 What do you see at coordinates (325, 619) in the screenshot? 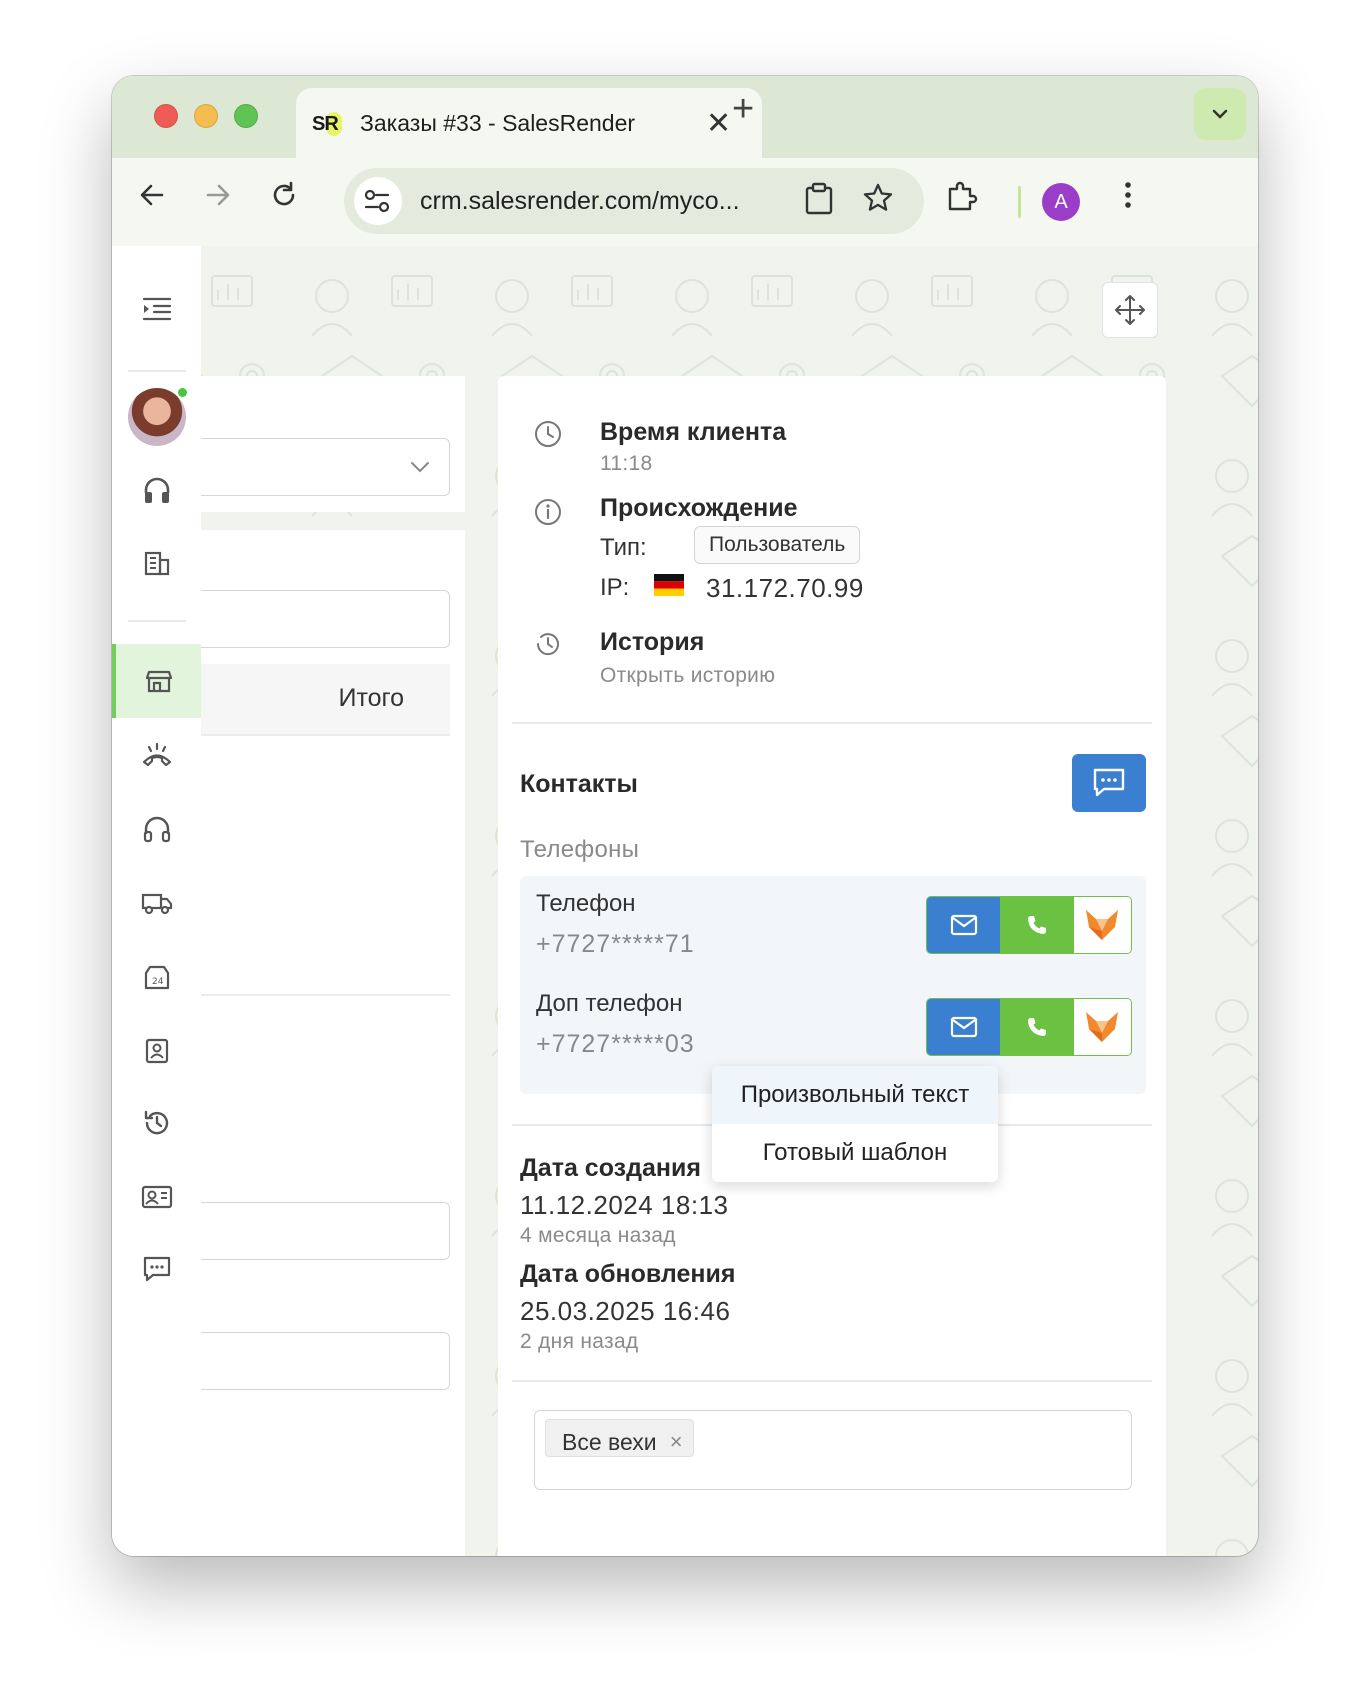
I see `order-field` at bounding box center [325, 619].